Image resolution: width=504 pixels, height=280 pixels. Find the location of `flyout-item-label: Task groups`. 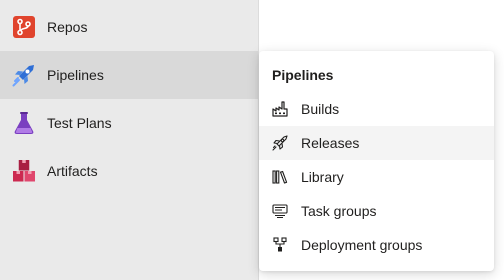

flyout-item-label: Task groups is located at coordinates (339, 211).